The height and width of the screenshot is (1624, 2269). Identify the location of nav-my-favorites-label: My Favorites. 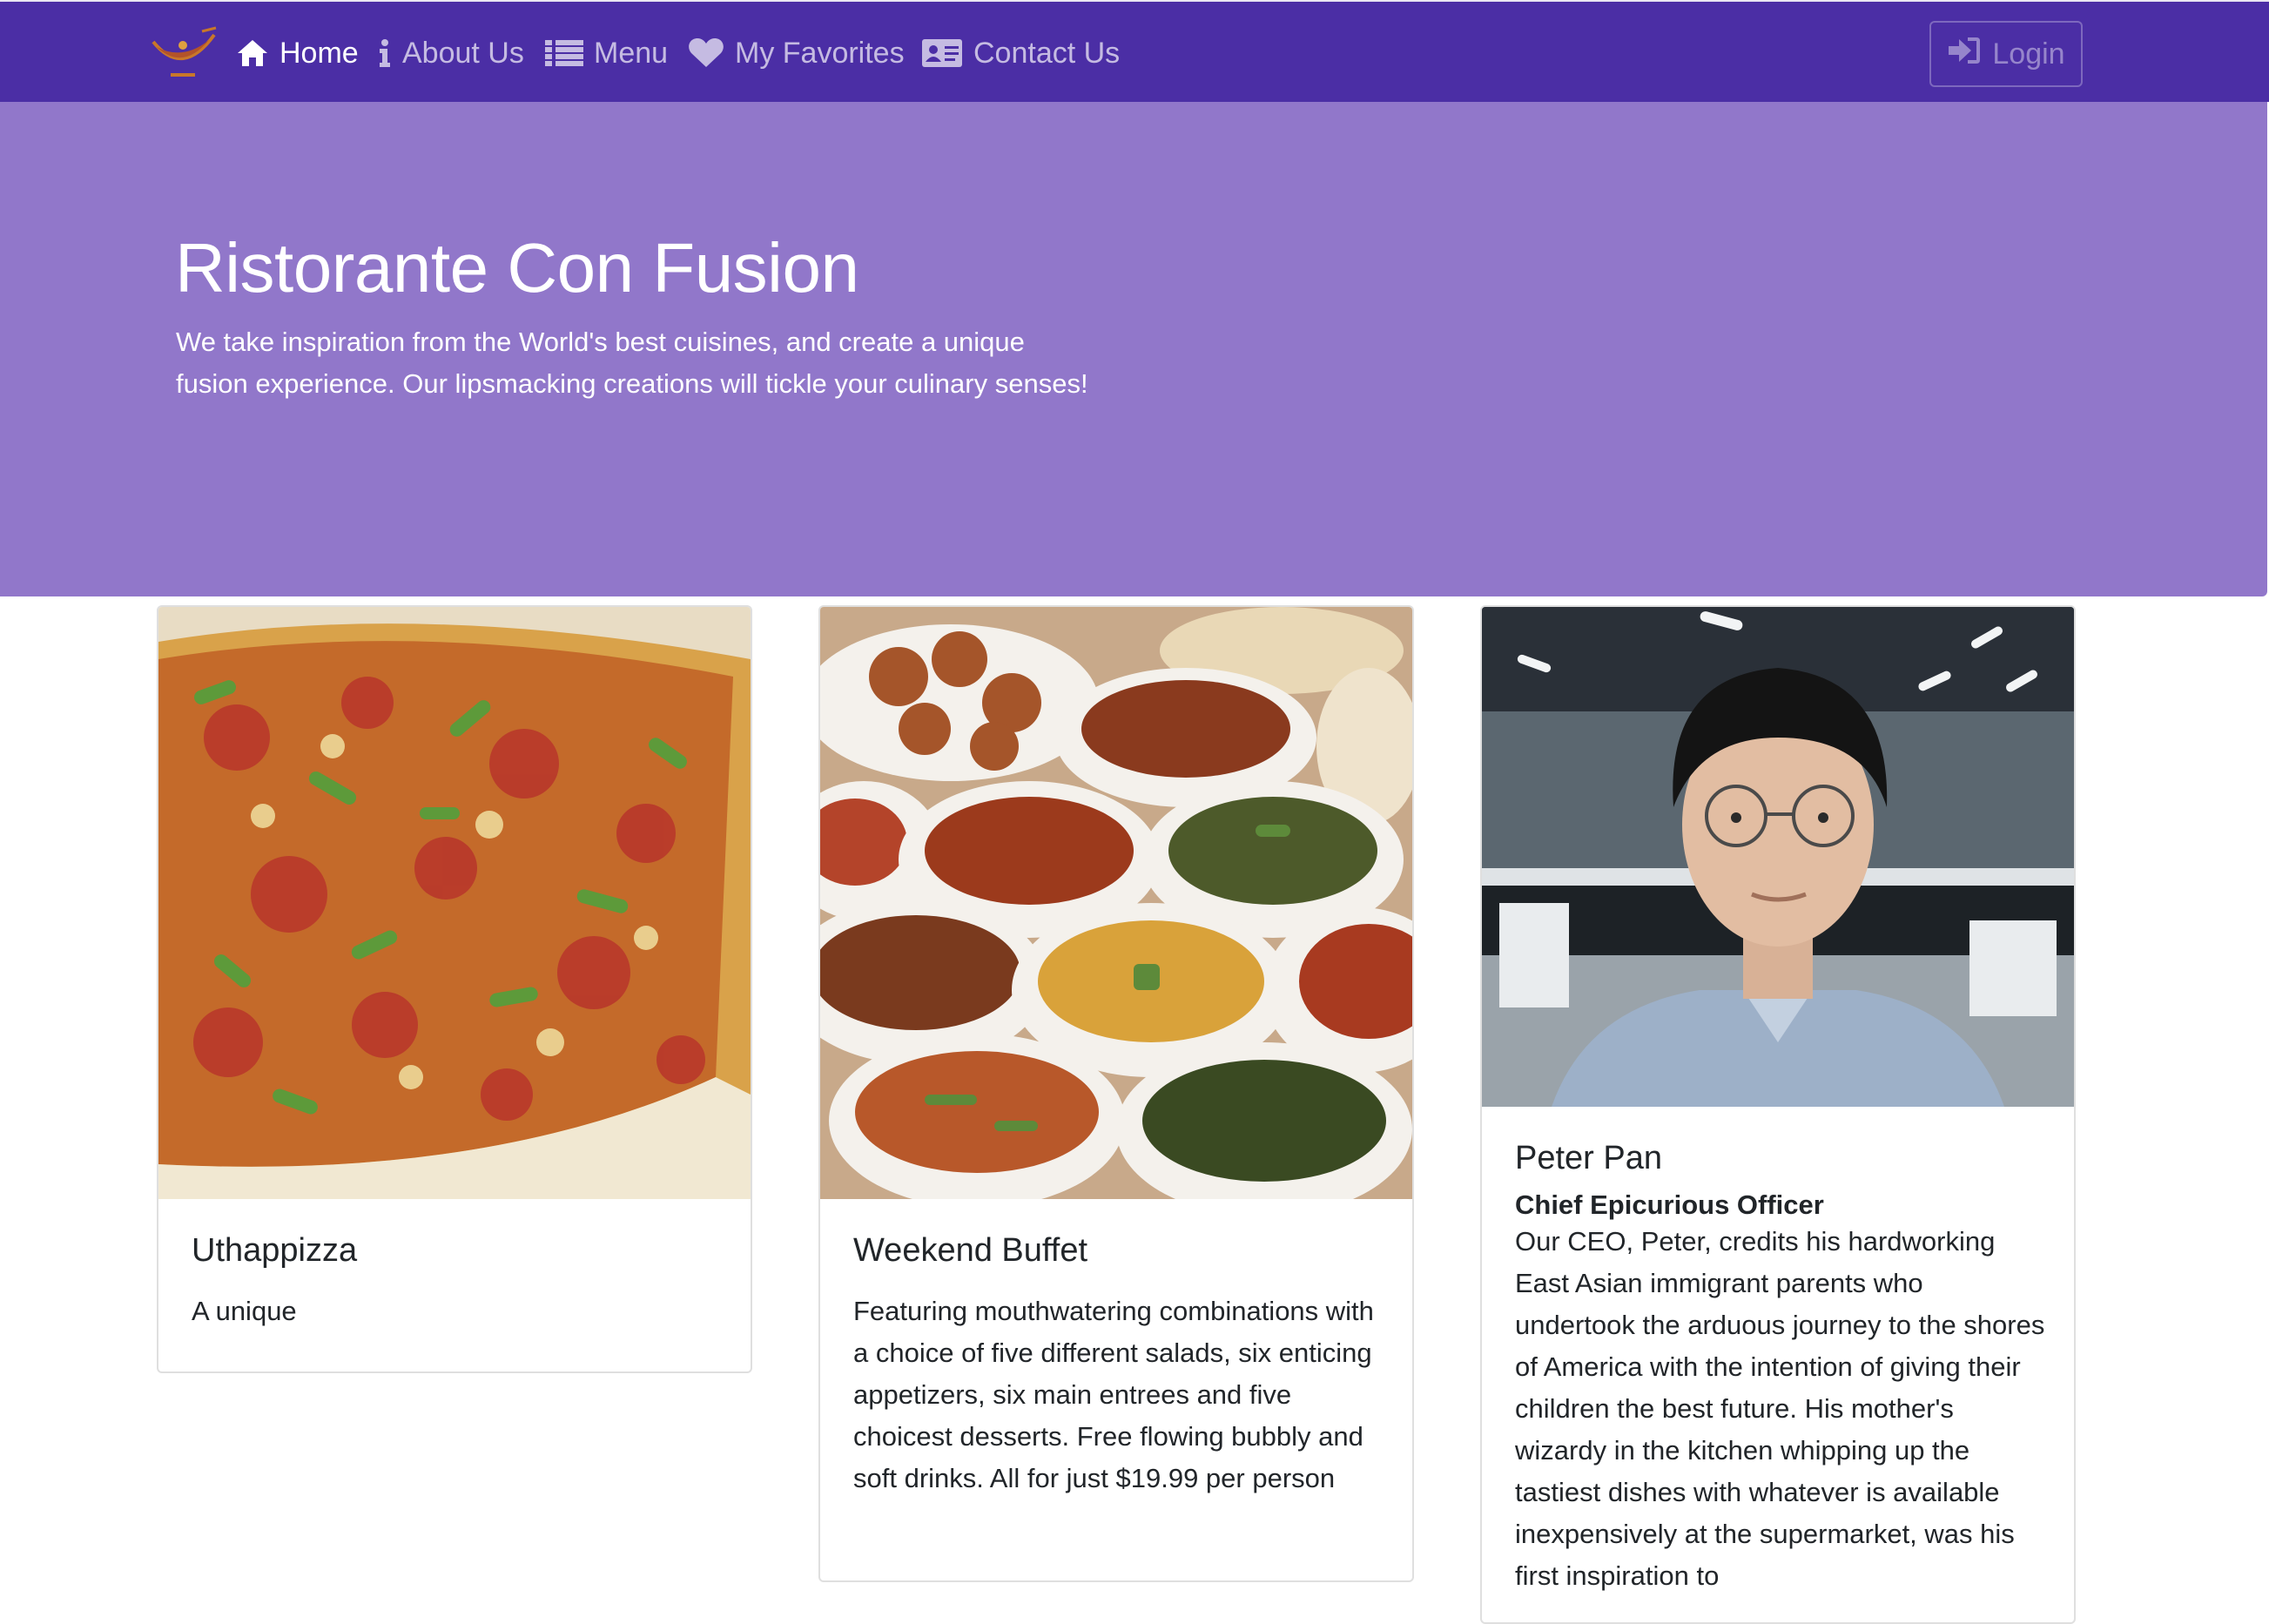
(820, 53).